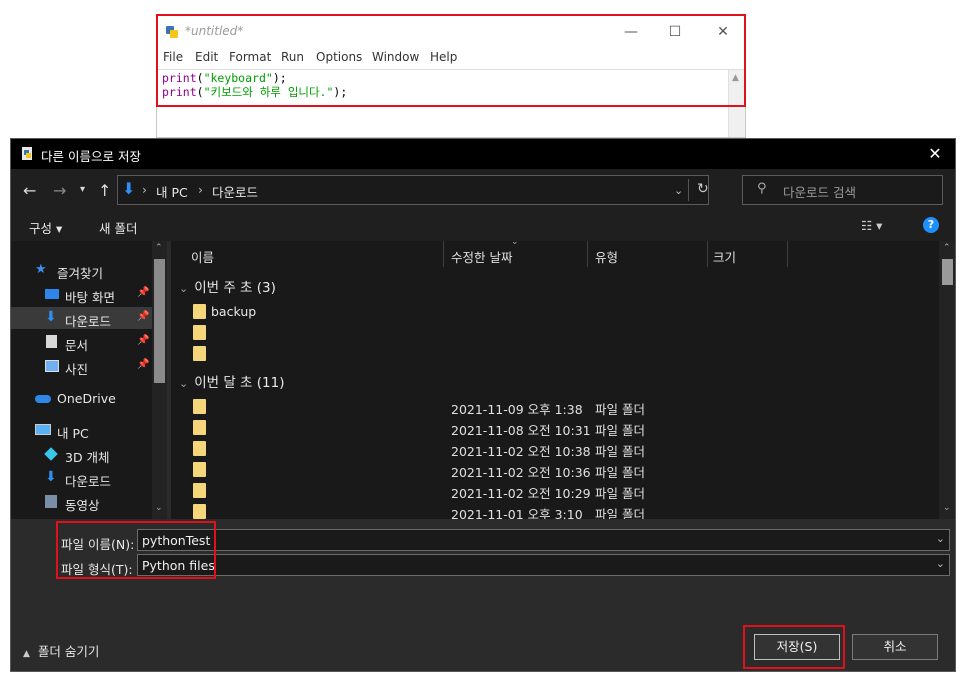 The height and width of the screenshot is (682, 966). I want to click on highlight-box-filename, so click(136, 550).